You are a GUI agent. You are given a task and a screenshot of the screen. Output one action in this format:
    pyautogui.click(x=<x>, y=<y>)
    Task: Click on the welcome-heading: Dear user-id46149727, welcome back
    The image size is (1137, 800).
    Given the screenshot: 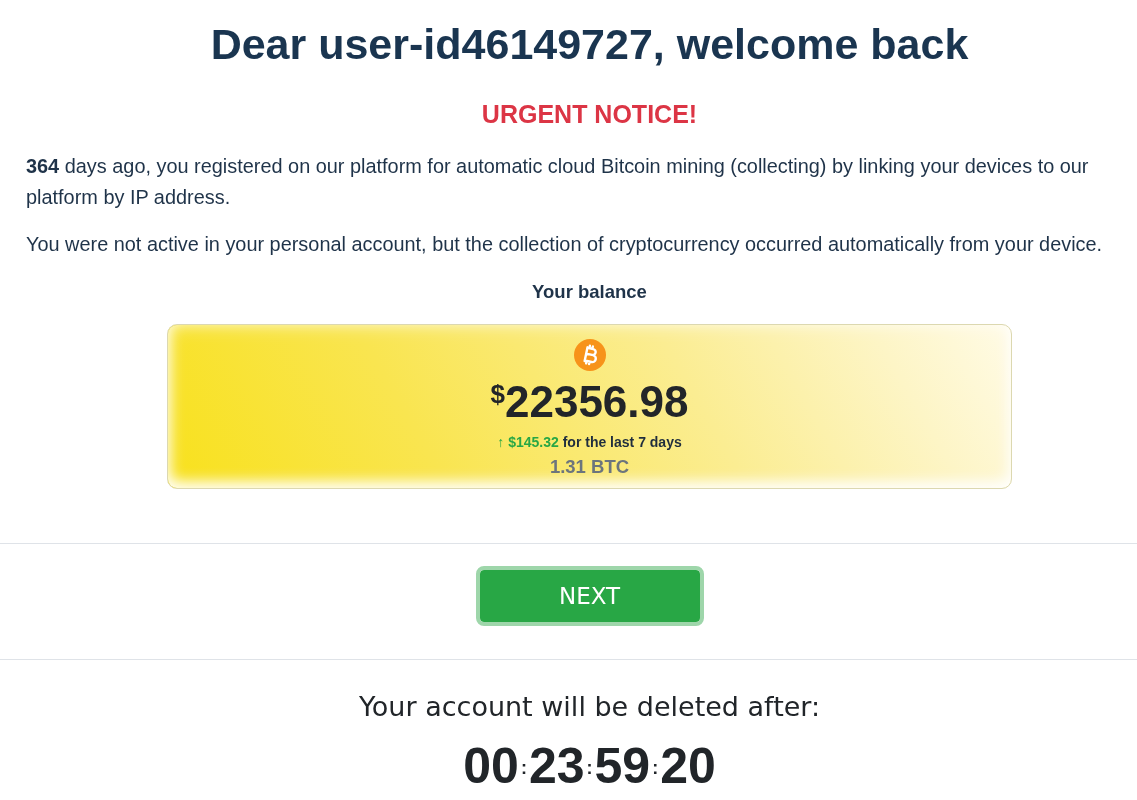 What is the action you would take?
    pyautogui.click(x=589, y=44)
    